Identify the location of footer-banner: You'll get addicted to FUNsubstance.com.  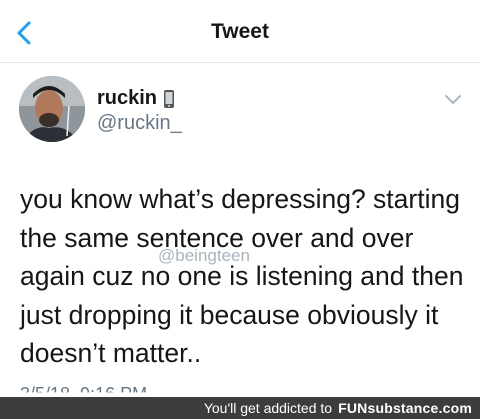
(240, 408).